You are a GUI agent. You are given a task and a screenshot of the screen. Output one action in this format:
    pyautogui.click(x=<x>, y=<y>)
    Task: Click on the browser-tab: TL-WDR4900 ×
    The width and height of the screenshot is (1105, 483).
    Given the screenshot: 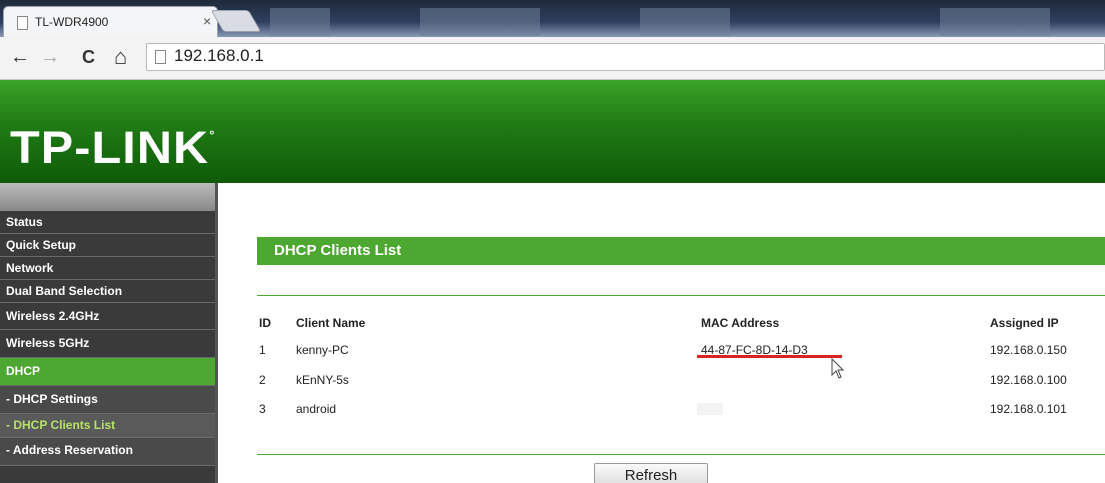 What is the action you would take?
    pyautogui.click(x=110, y=21)
    